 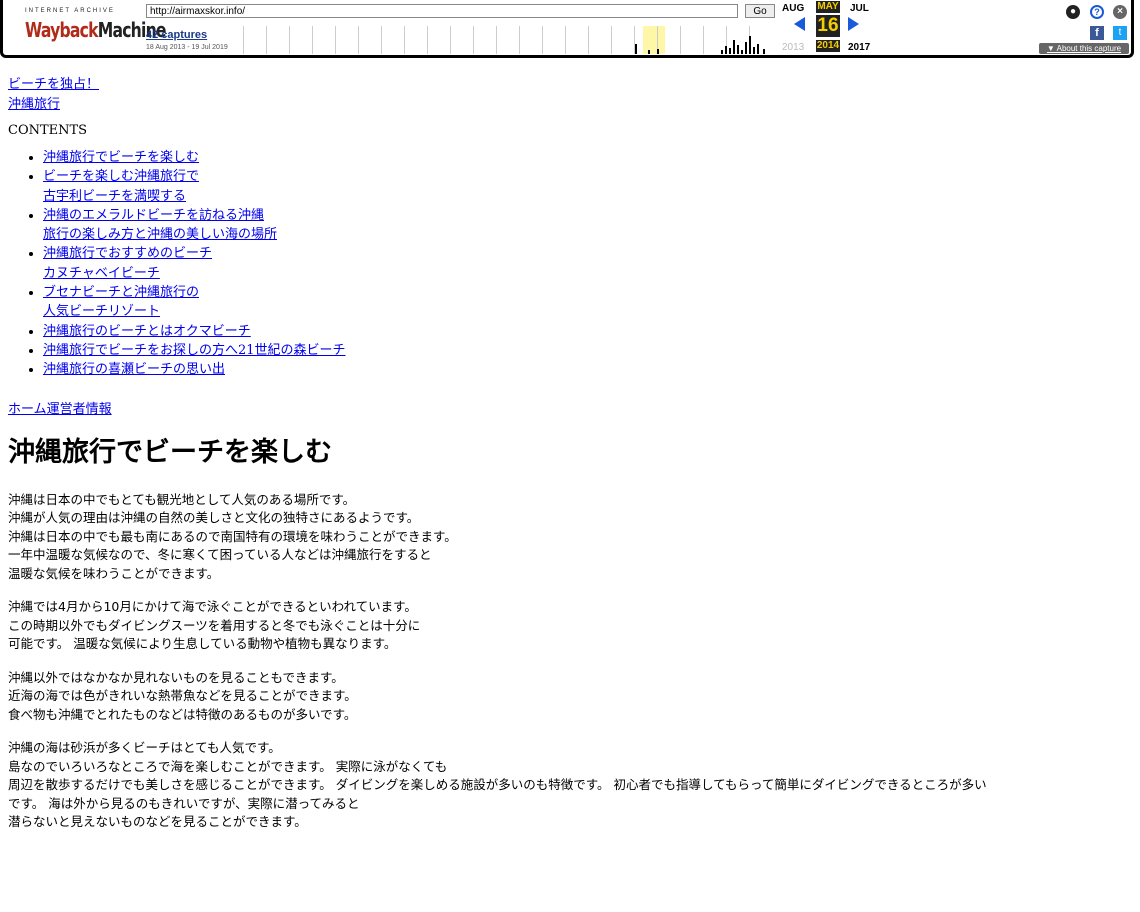 I want to click on toc-item: 沖縄旅行のビーチとはオクマビーチ, so click(x=588, y=331).